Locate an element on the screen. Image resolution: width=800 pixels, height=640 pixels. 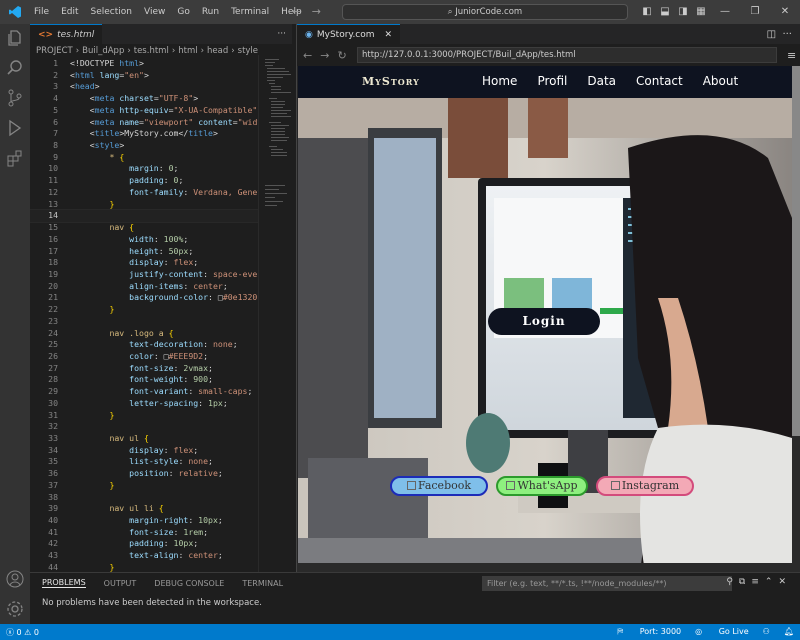
code-line: 12 font-family: Verdana, Geneva is located at coordinates (161, 193).